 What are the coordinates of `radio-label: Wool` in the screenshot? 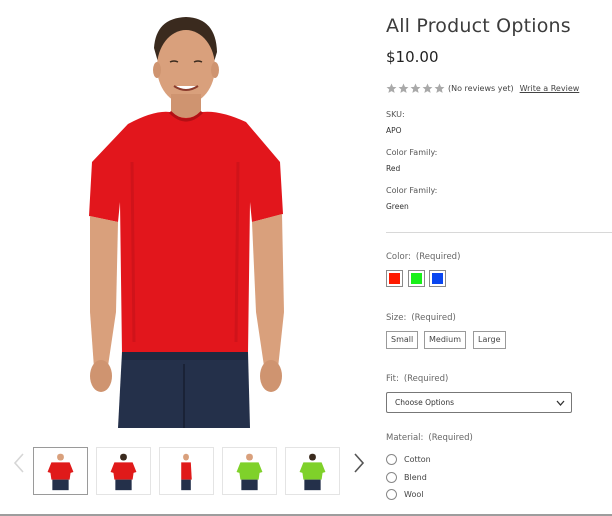 It's located at (414, 494).